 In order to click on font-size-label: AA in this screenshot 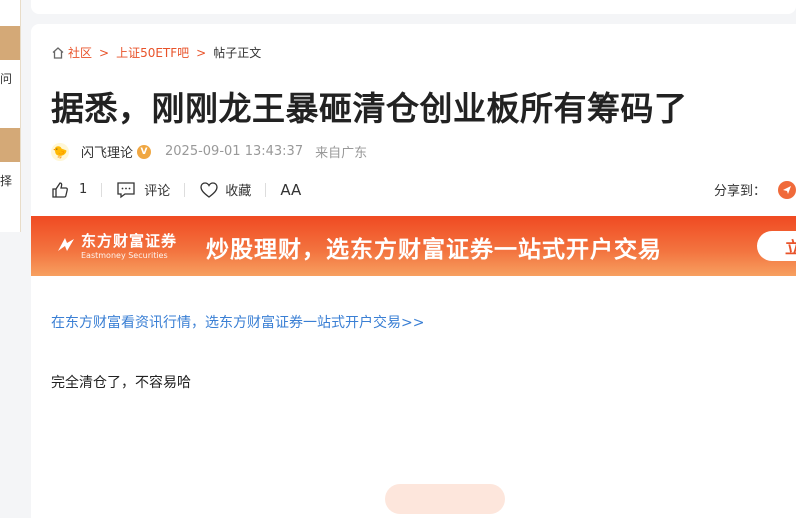, I will do `click(291, 189)`.